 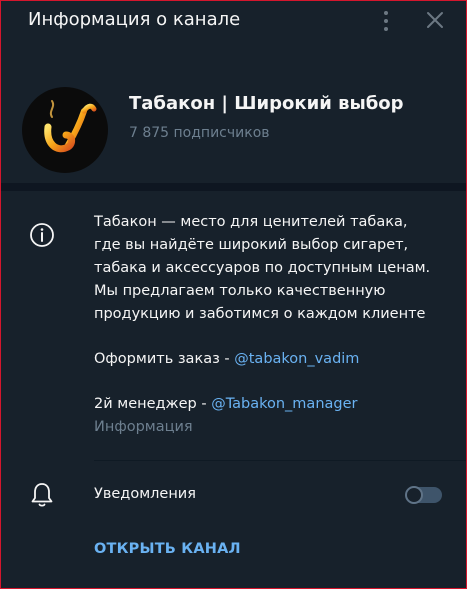 What do you see at coordinates (233, 187) in the screenshot?
I see `section-divider` at bounding box center [233, 187].